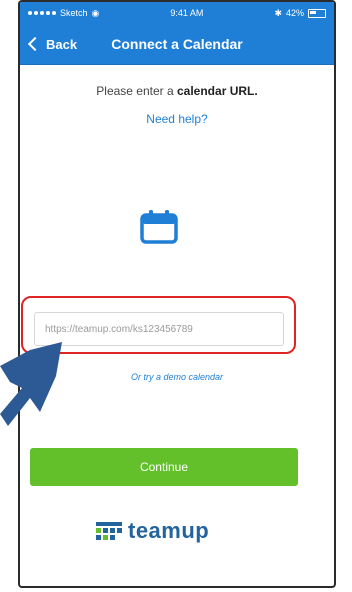 This screenshot has height=592, width=352. Describe the element at coordinates (42, 13) in the screenshot. I see `signal-strength-icon` at that location.